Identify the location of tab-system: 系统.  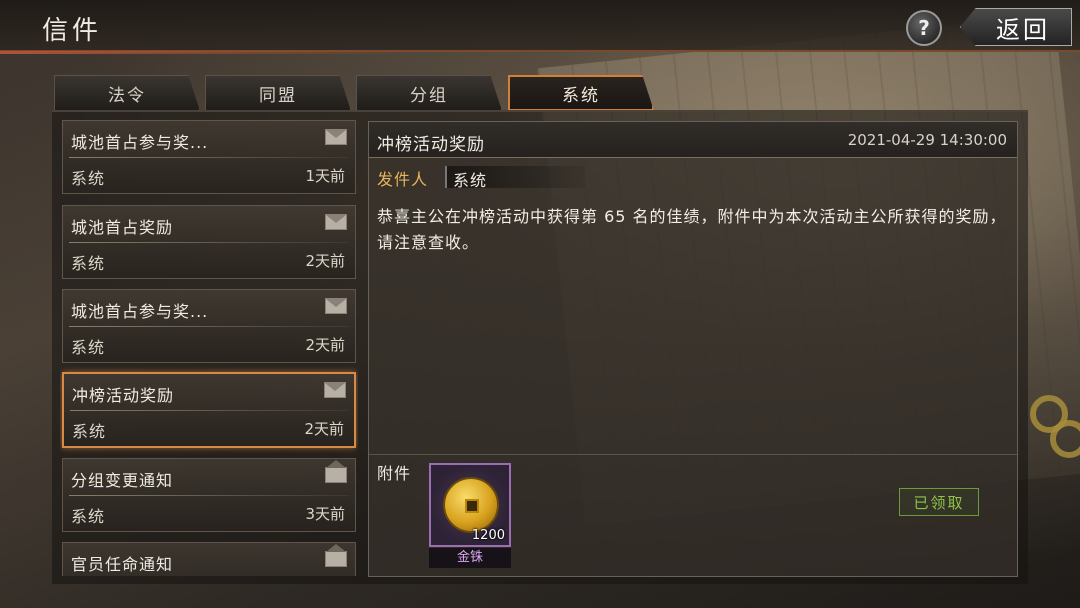
(581, 93).